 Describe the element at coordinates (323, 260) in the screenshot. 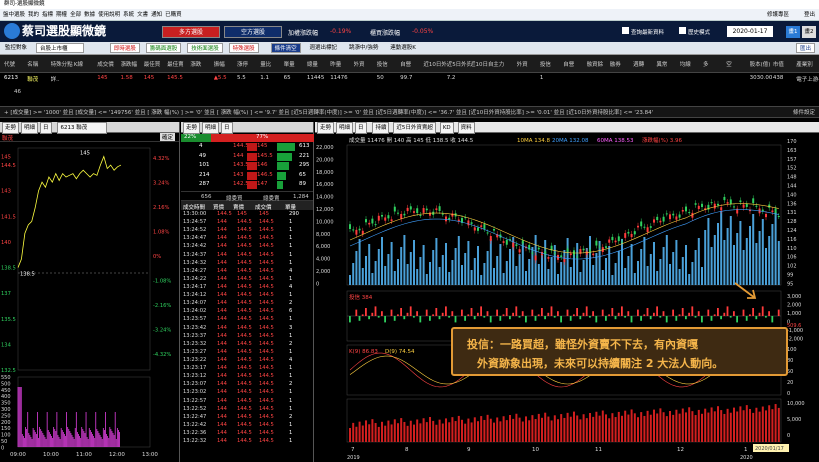

I see `svg-text: 4,000` at that location.